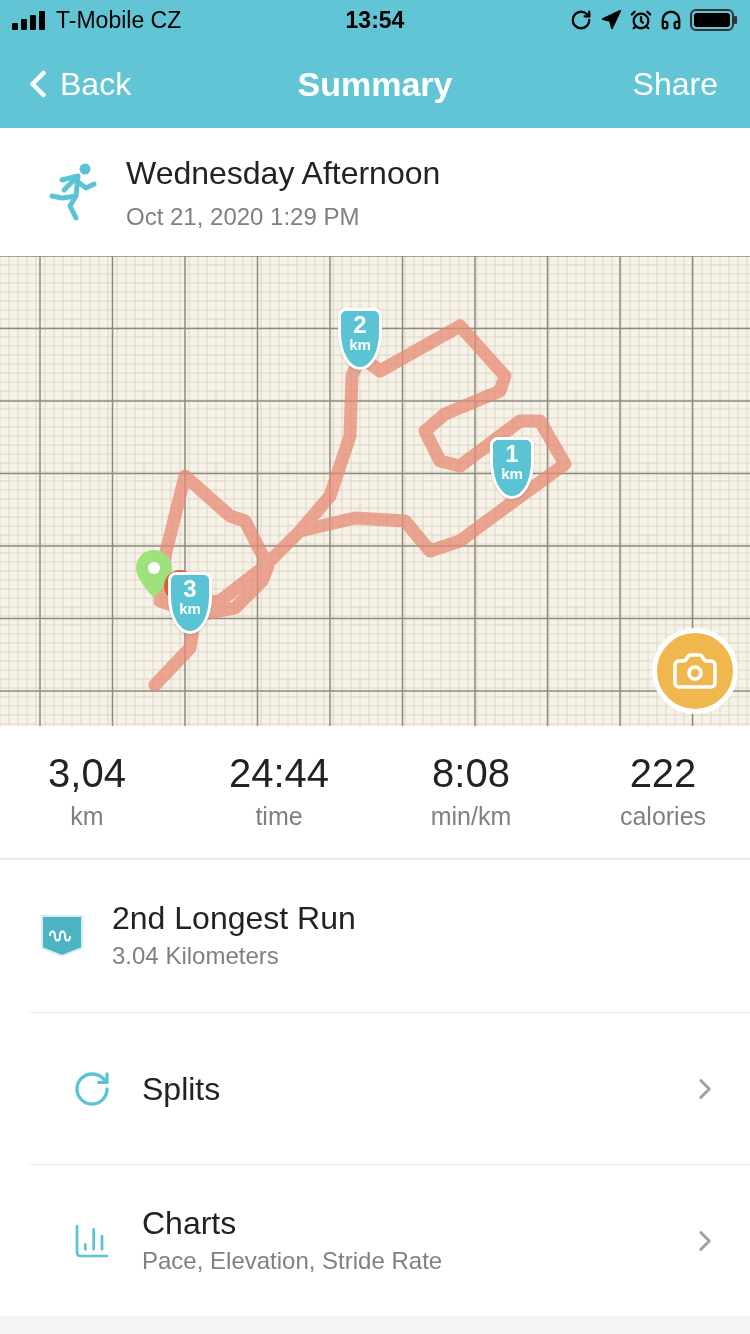 This screenshot has width=750, height=1334. What do you see at coordinates (663, 774) in the screenshot?
I see `stat-value: 222` at bounding box center [663, 774].